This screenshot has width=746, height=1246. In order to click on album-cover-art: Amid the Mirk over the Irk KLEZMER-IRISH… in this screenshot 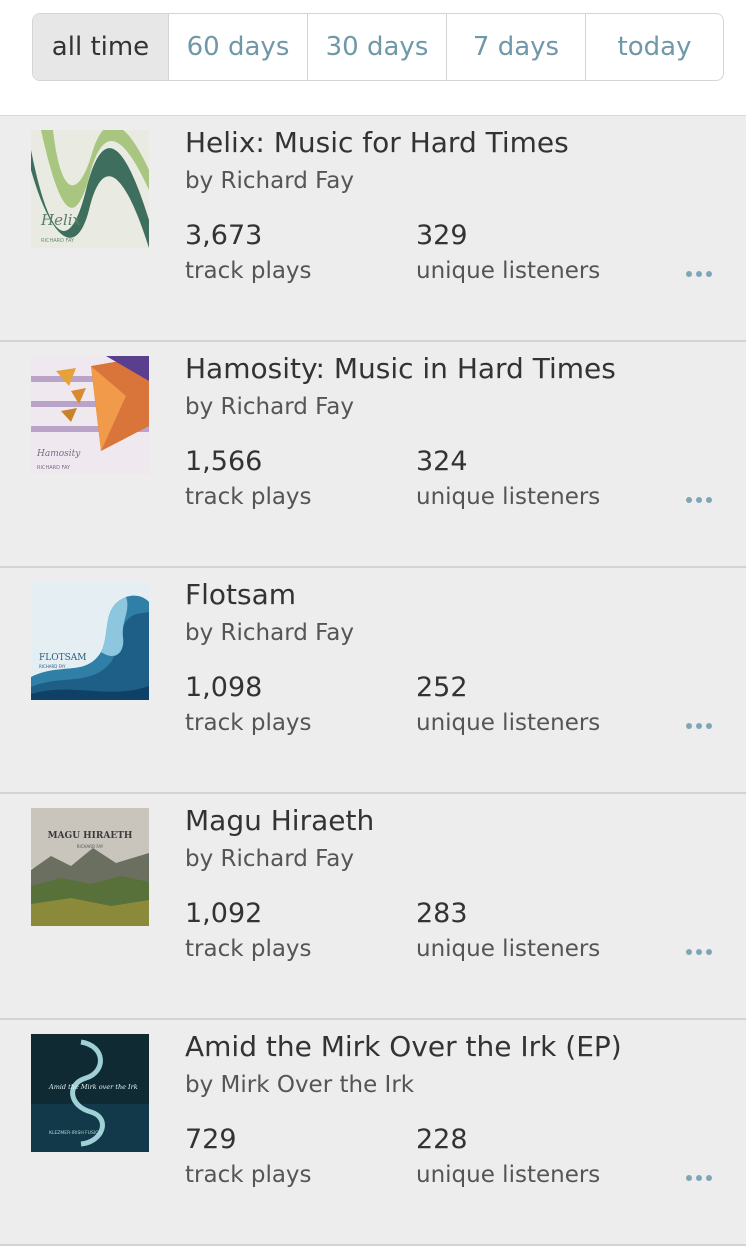, I will do `click(90, 1093)`.